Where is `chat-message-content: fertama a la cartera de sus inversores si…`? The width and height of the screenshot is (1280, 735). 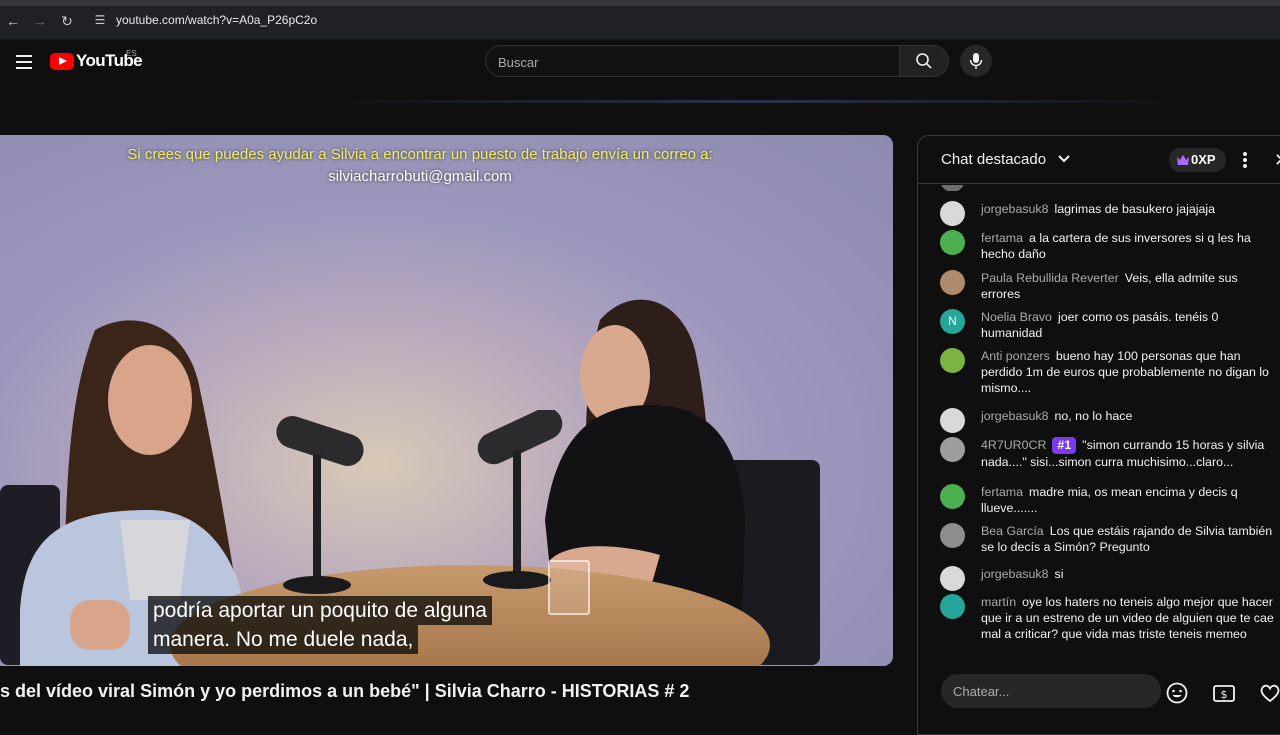
chat-message-content: fertama a la cartera de sus inversores si… is located at coordinates (1129, 246).